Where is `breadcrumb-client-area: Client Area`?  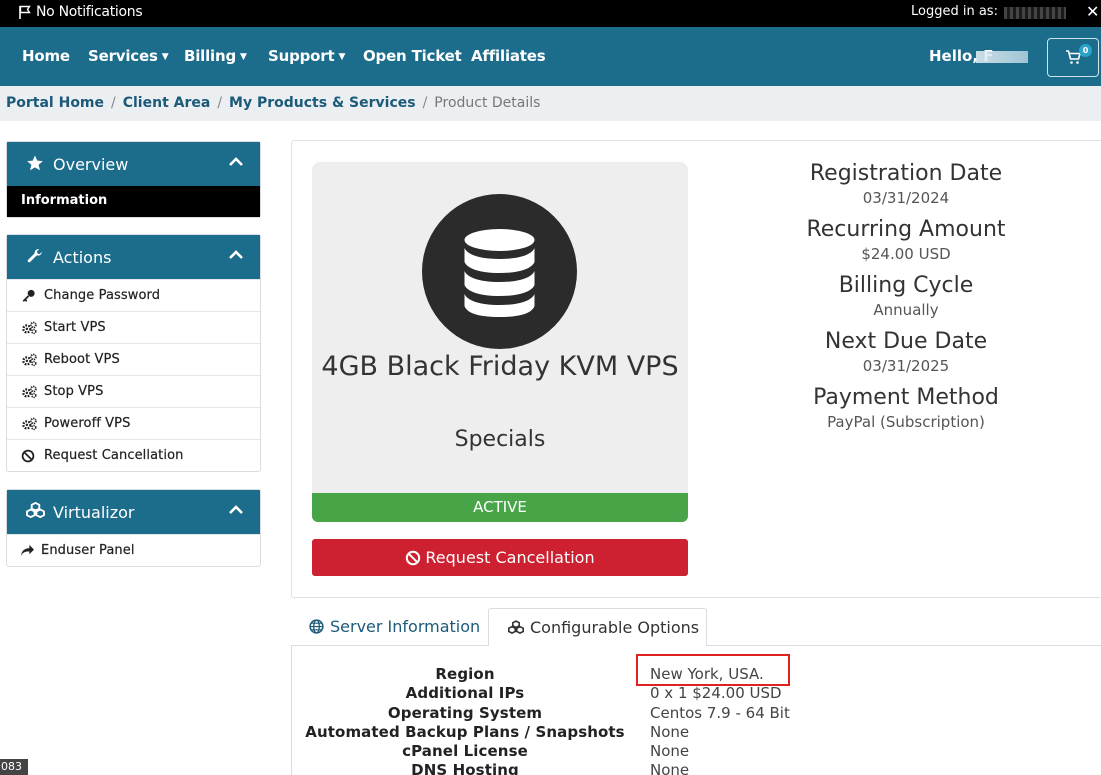
breadcrumb-client-area: Client Area is located at coordinates (167, 103).